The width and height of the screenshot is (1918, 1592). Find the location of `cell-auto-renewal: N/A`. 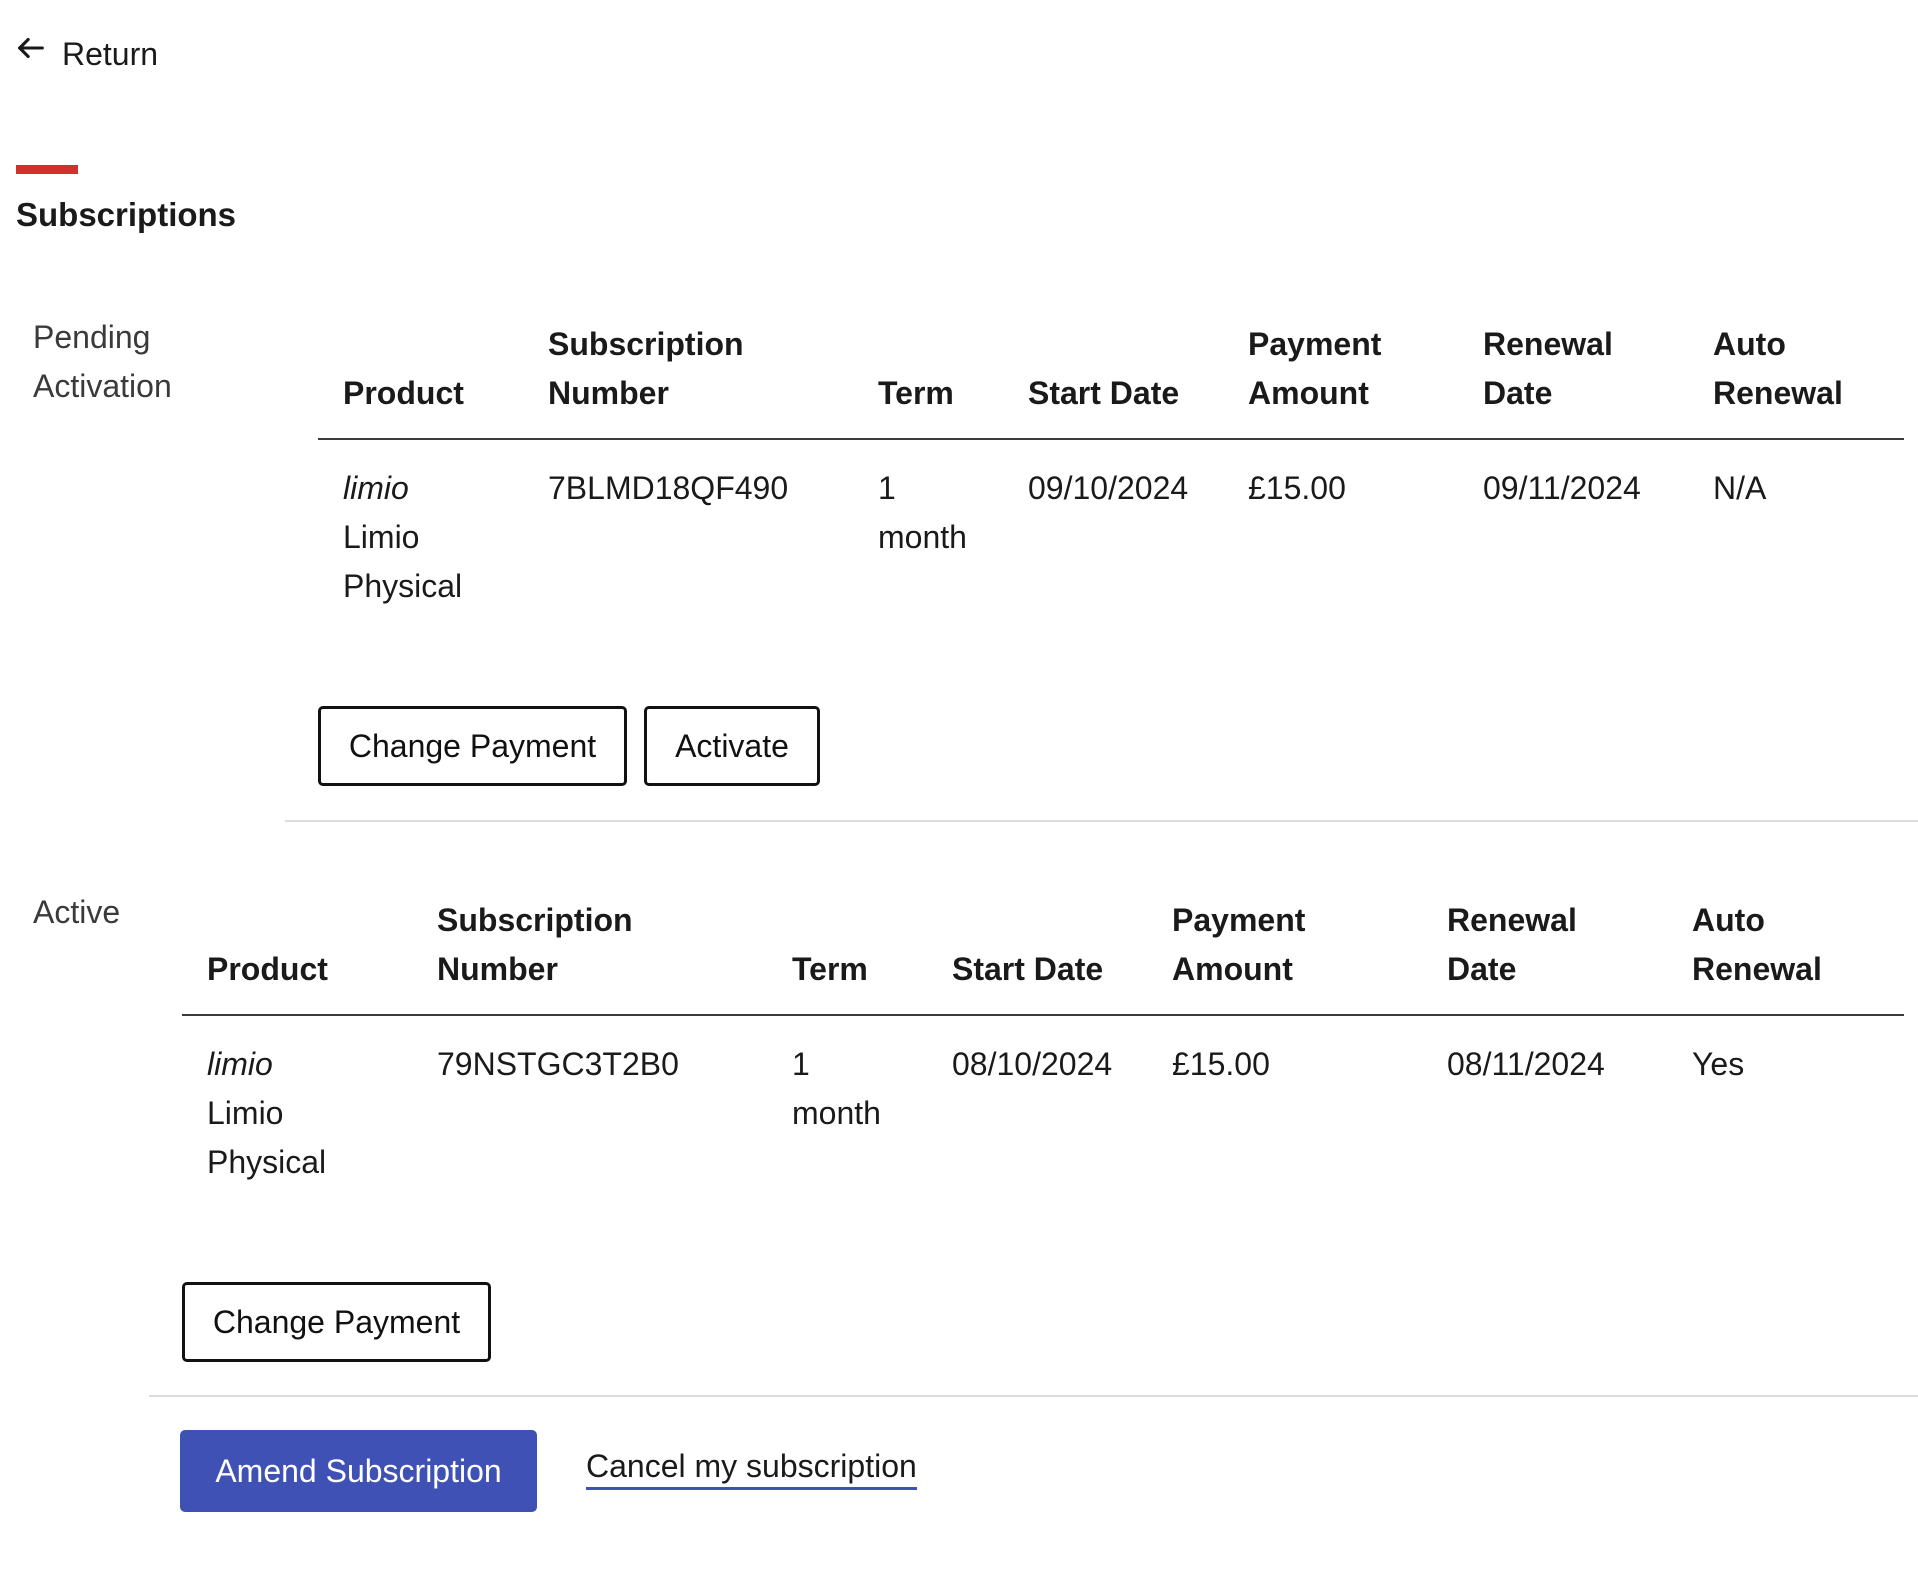

cell-auto-renewal: N/A is located at coordinates (1740, 488).